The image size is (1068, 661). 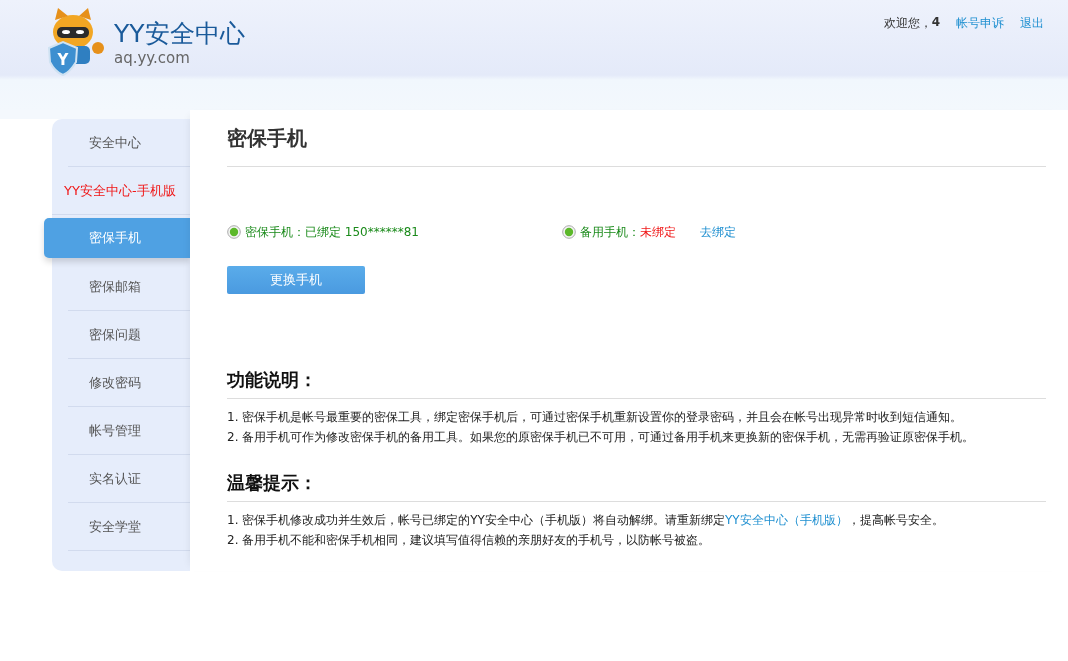 I want to click on tip-text: 2. 备用手机不能和密保手机相同，建议填写值得信赖的亲朋好友的手机号，以防帐号被盗。, so click(x=469, y=540).